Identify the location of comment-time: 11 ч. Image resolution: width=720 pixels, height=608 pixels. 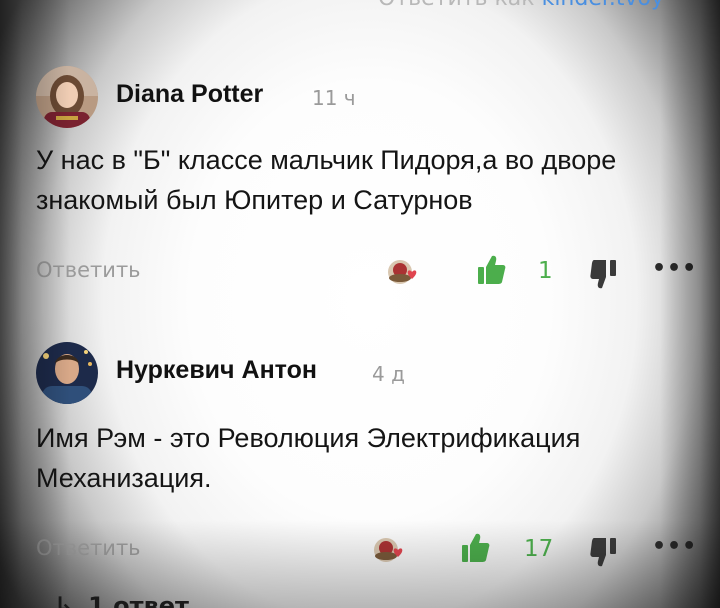
(334, 98).